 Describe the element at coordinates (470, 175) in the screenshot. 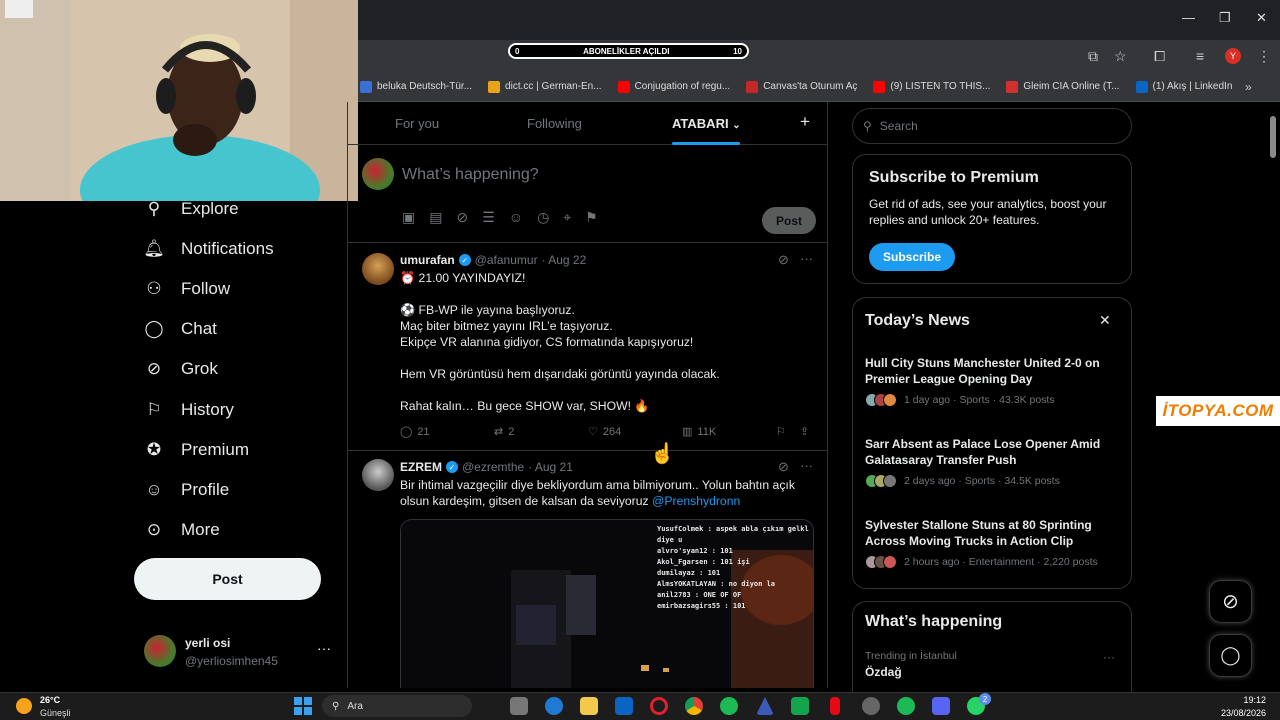

I see `composer-input: What’s happening?` at that location.